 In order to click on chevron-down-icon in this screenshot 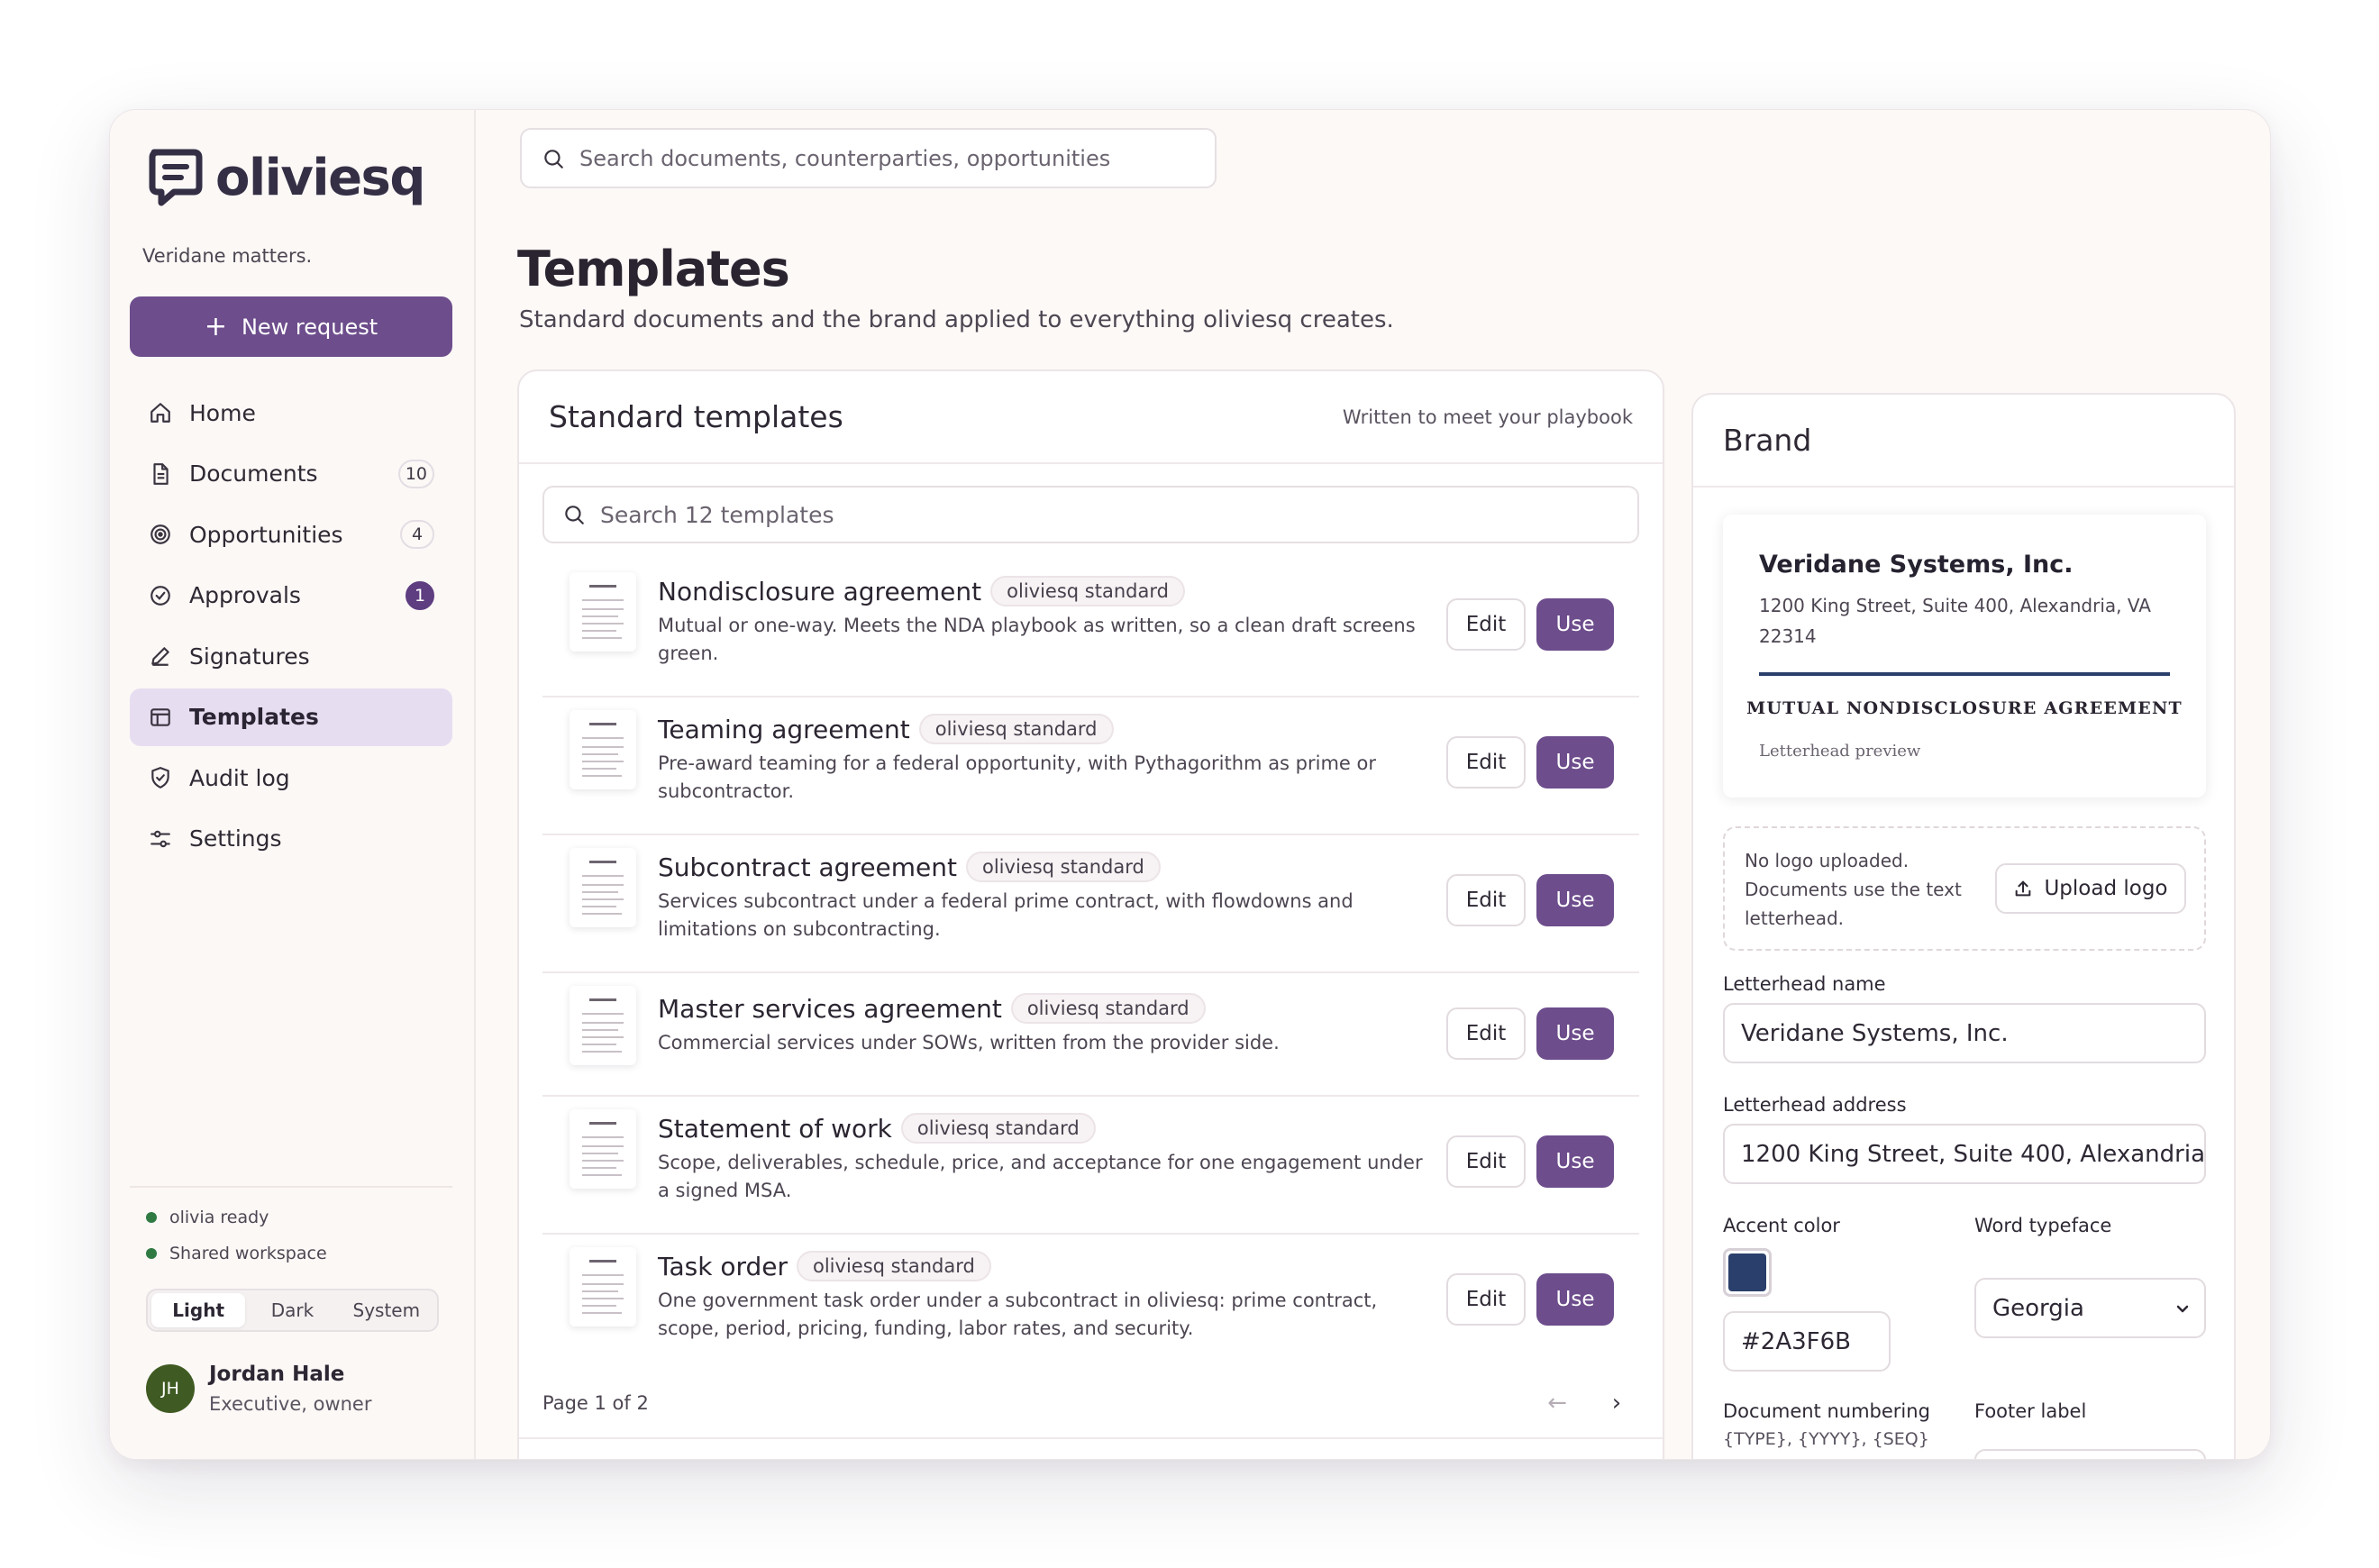, I will do `click(2182, 1309)`.